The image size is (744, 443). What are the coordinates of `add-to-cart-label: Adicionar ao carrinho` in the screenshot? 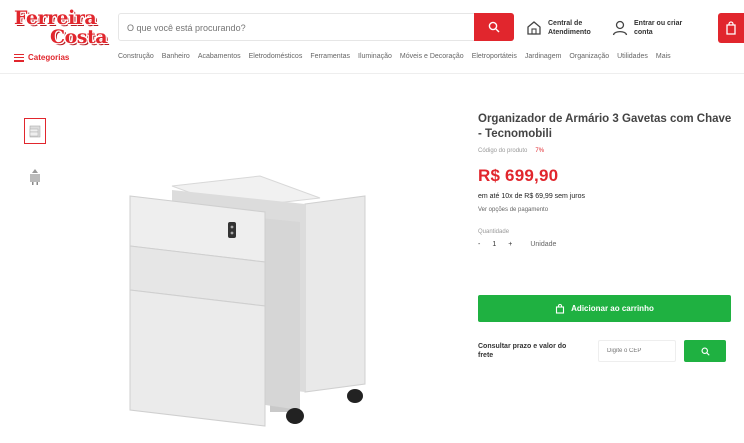 It's located at (612, 308).